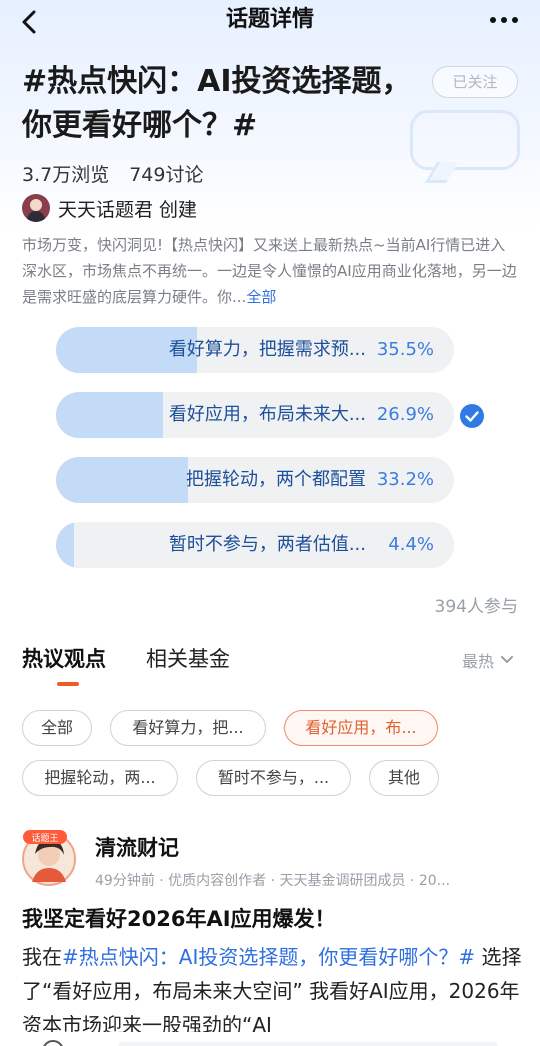 Image resolution: width=540 pixels, height=1046 pixels. I want to click on bottom-comment-bar, so click(270, 1039).